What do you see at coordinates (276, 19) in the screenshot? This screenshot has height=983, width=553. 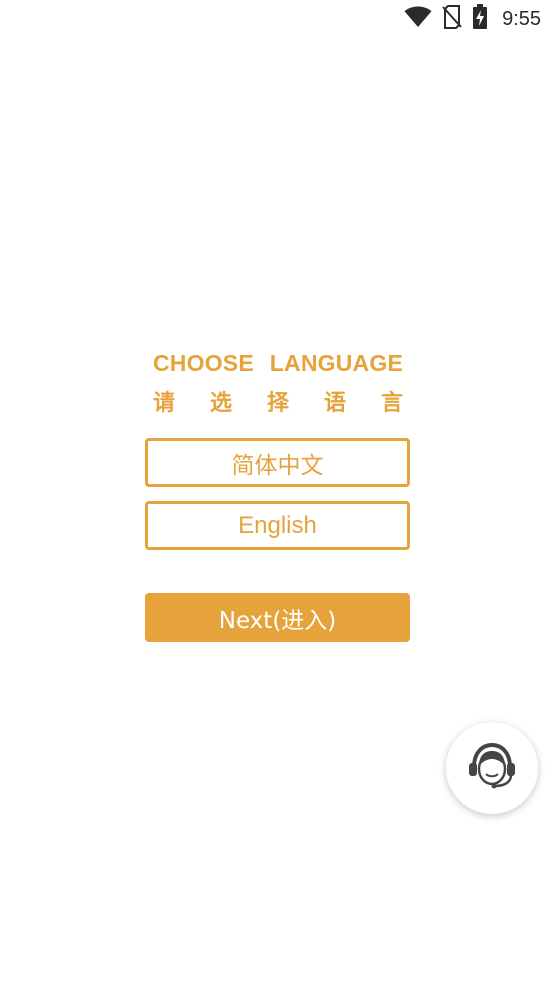 I see `status-bar: 9:55` at bounding box center [276, 19].